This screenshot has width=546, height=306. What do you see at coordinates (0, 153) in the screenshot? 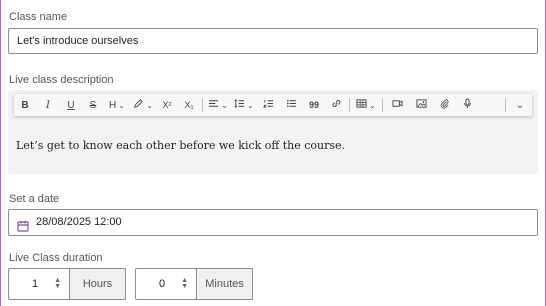
I see `frame-border-left` at bounding box center [0, 153].